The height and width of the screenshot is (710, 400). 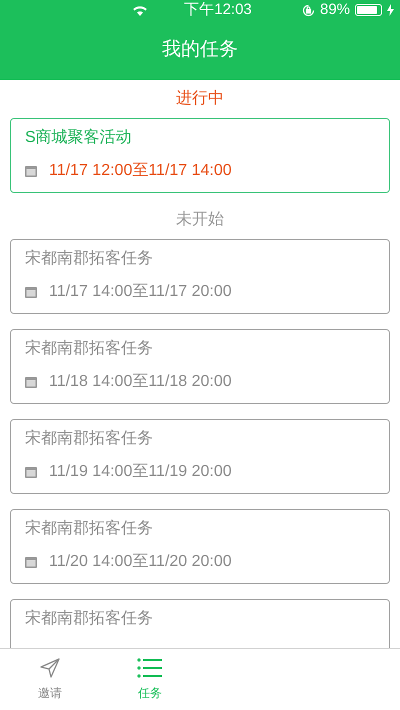 What do you see at coordinates (140, 382) in the screenshot?
I see `task-time: 11/18 14:00至11/18 20:00` at bounding box center [140, 382].